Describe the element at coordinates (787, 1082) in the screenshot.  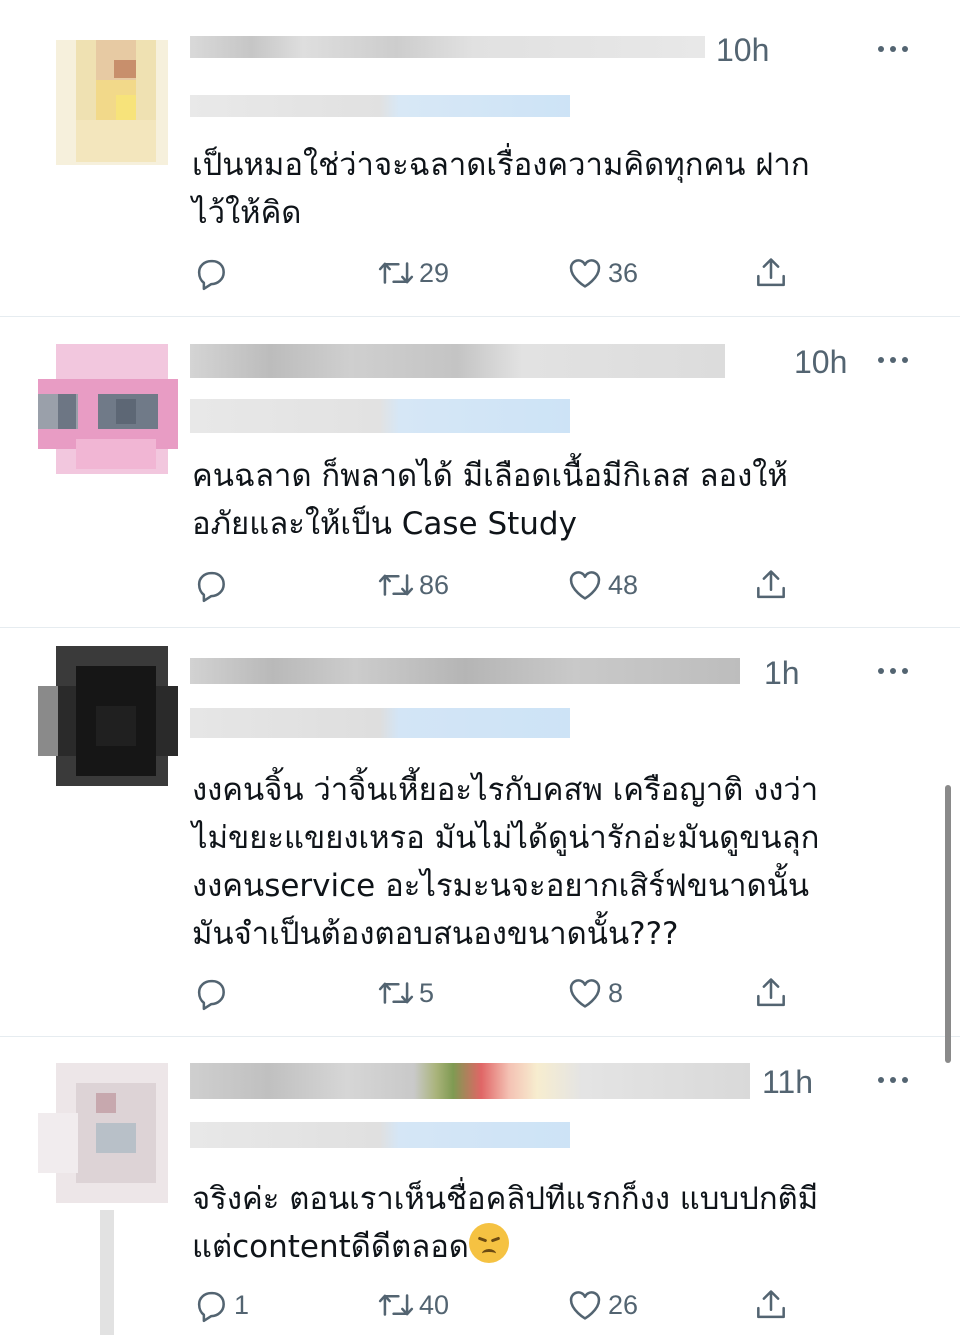
I see `tweet-timestamp: 11h` at that location.